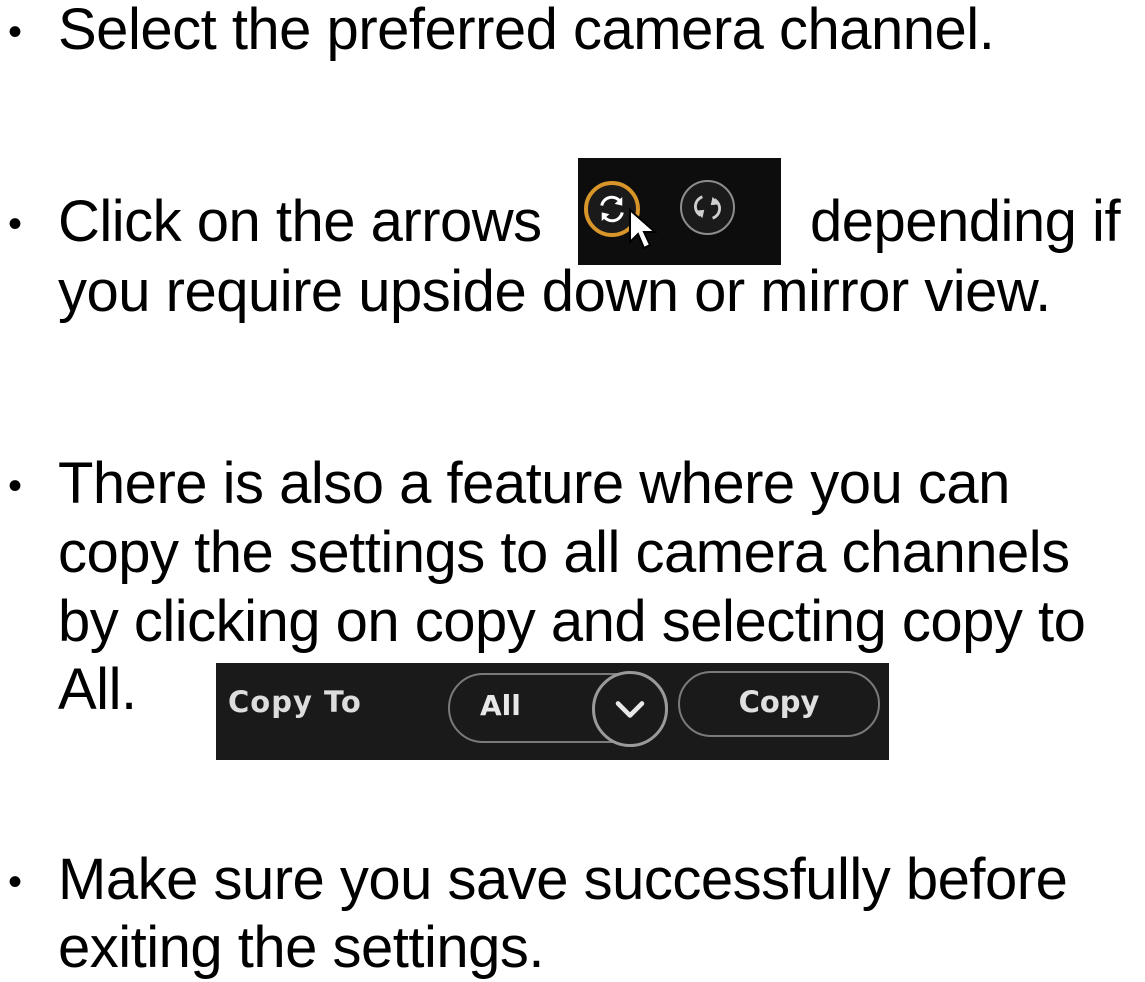 Image resolution: width=1145 pixels, height=982 pixels. Describe the element at coordinates (564, 552) in the screenshot. I see `instruction-copy-feature-2: copy the settings to all camera channels` at that location.